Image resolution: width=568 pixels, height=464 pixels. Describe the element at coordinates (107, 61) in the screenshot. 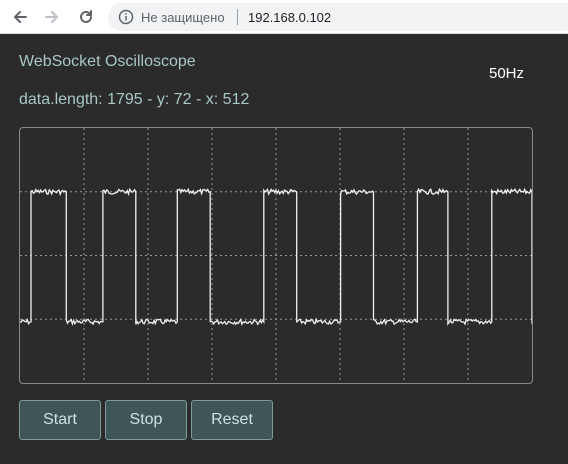

I see `page-title: WebSocket Oscilloscope` at that location.